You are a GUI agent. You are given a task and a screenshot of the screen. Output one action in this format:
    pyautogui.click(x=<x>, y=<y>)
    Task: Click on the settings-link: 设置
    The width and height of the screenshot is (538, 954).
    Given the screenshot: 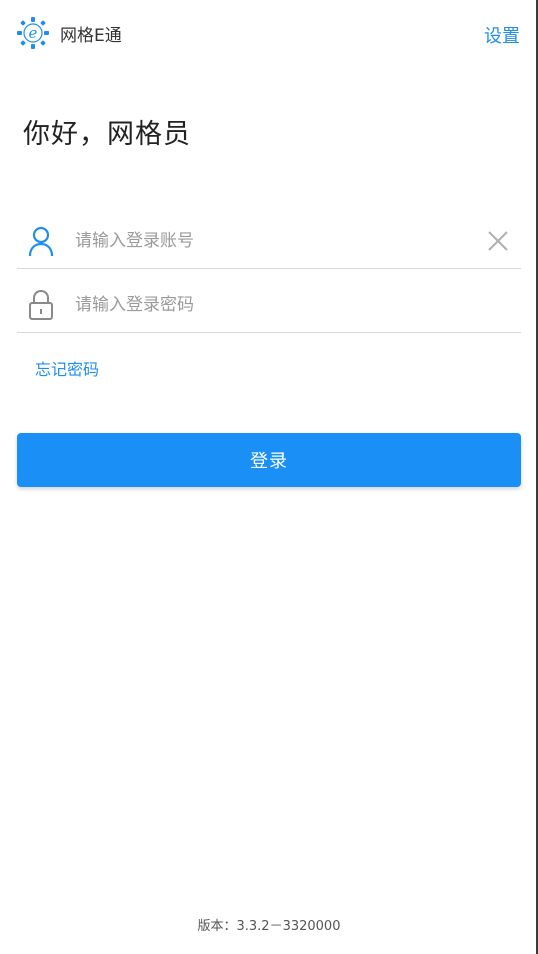 What is the action you would take?
    pyautogui.click(x=502, y=35)
    